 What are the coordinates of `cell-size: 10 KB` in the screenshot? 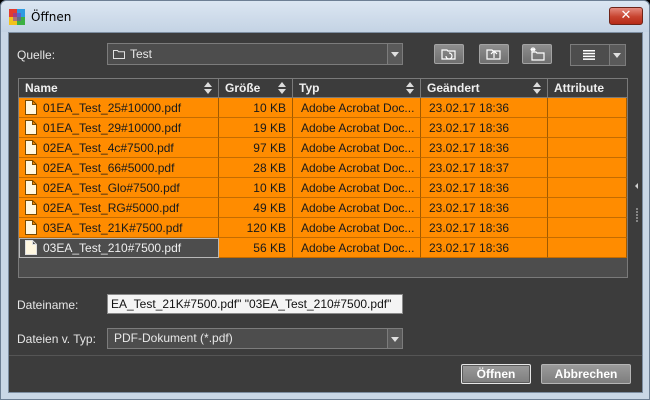 It's located at (256, 188).